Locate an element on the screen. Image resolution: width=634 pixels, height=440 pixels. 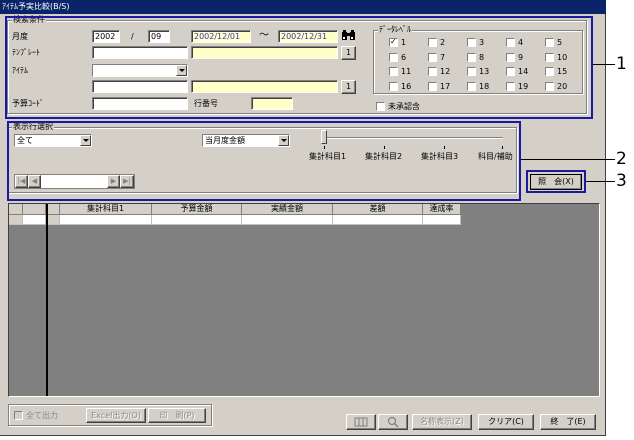
callout-box-display is located at coordinates (264, 161).